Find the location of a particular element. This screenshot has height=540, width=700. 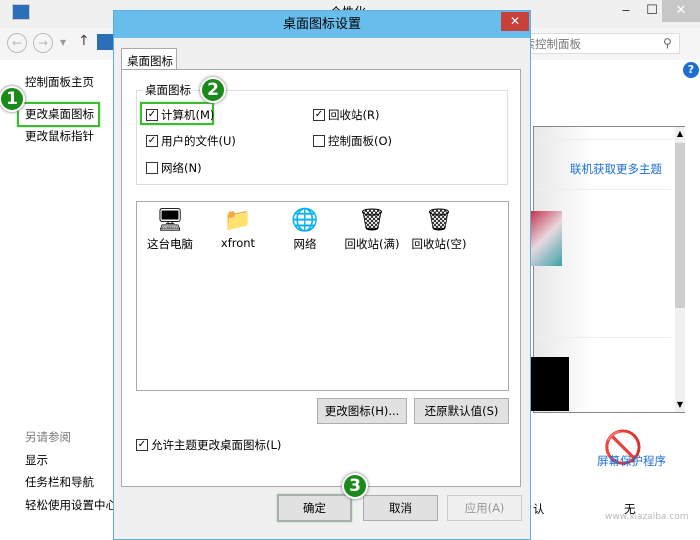

watermark: www.xiazaiba.com is located at coordinates (647, 517).